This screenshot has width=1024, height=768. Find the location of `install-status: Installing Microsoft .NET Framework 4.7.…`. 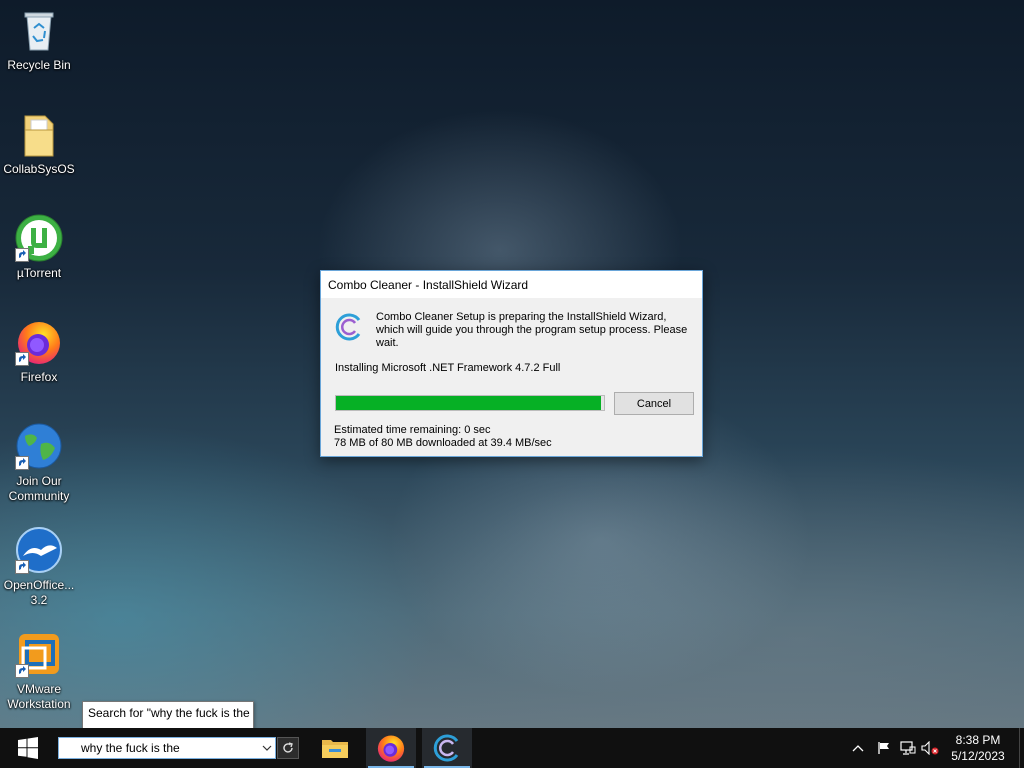

install-status: Installing Microsoft .NET Framework 4.7.… is located at coordinates (448, 368).